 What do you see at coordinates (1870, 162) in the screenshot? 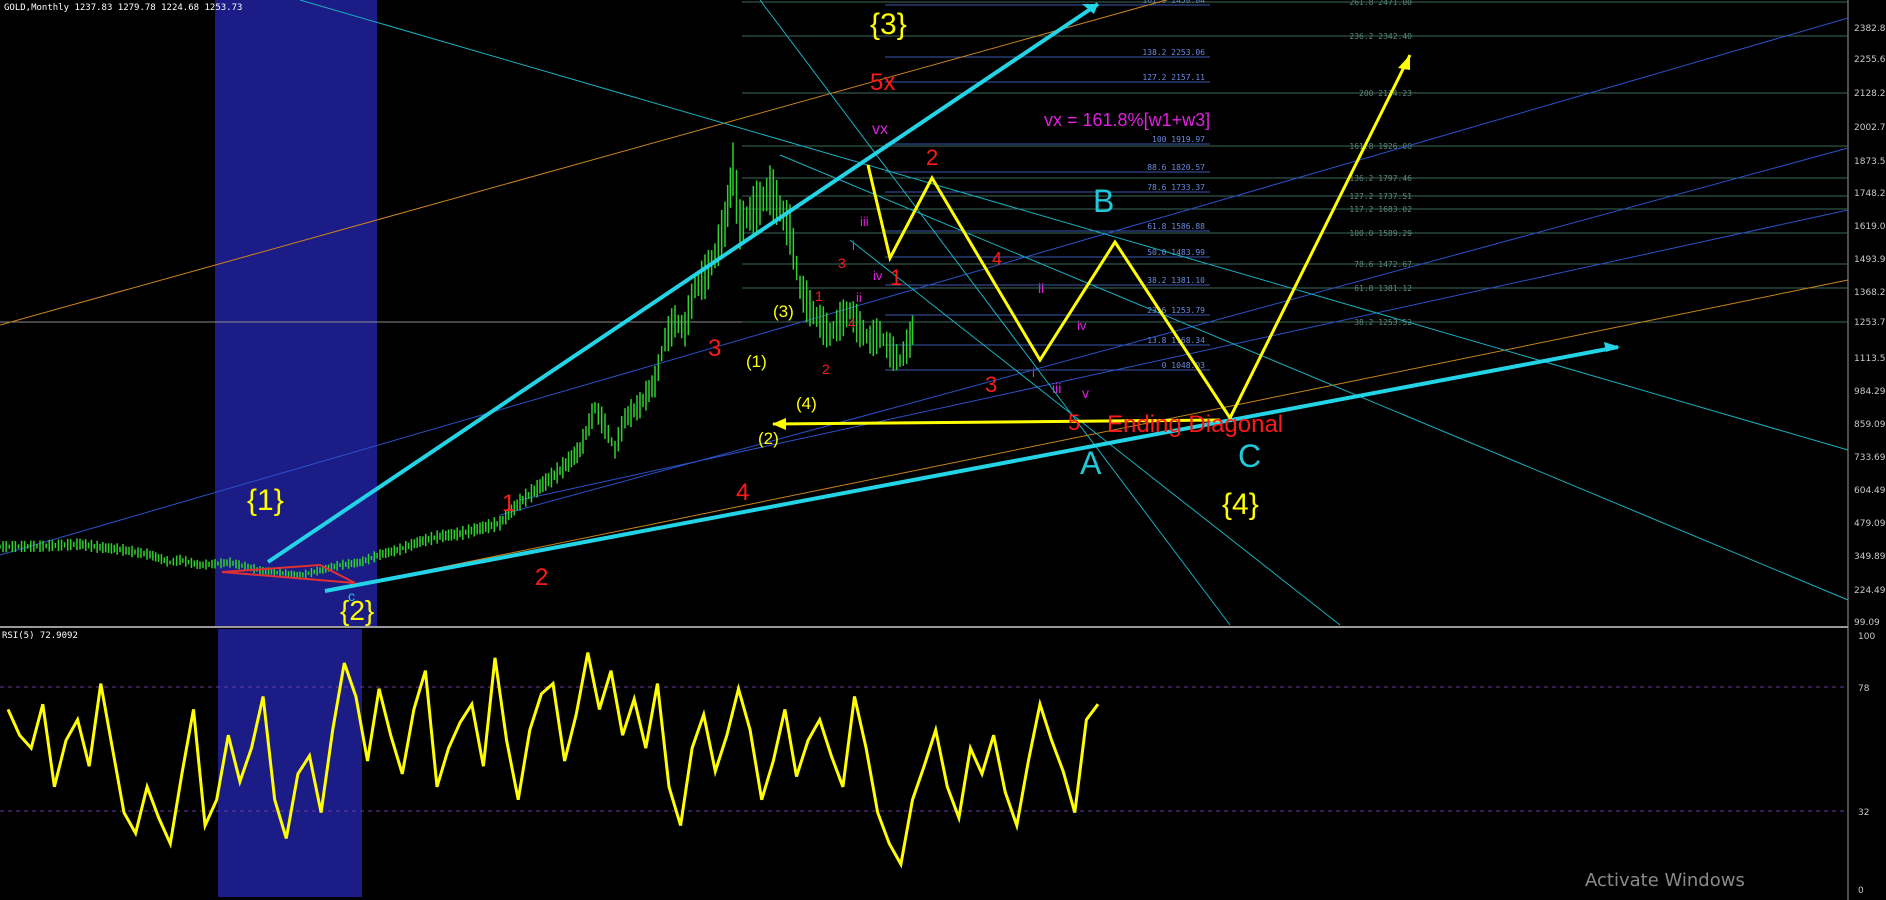
I see `price-axis-label: 1873.55` at bounding box center [1870, 162].